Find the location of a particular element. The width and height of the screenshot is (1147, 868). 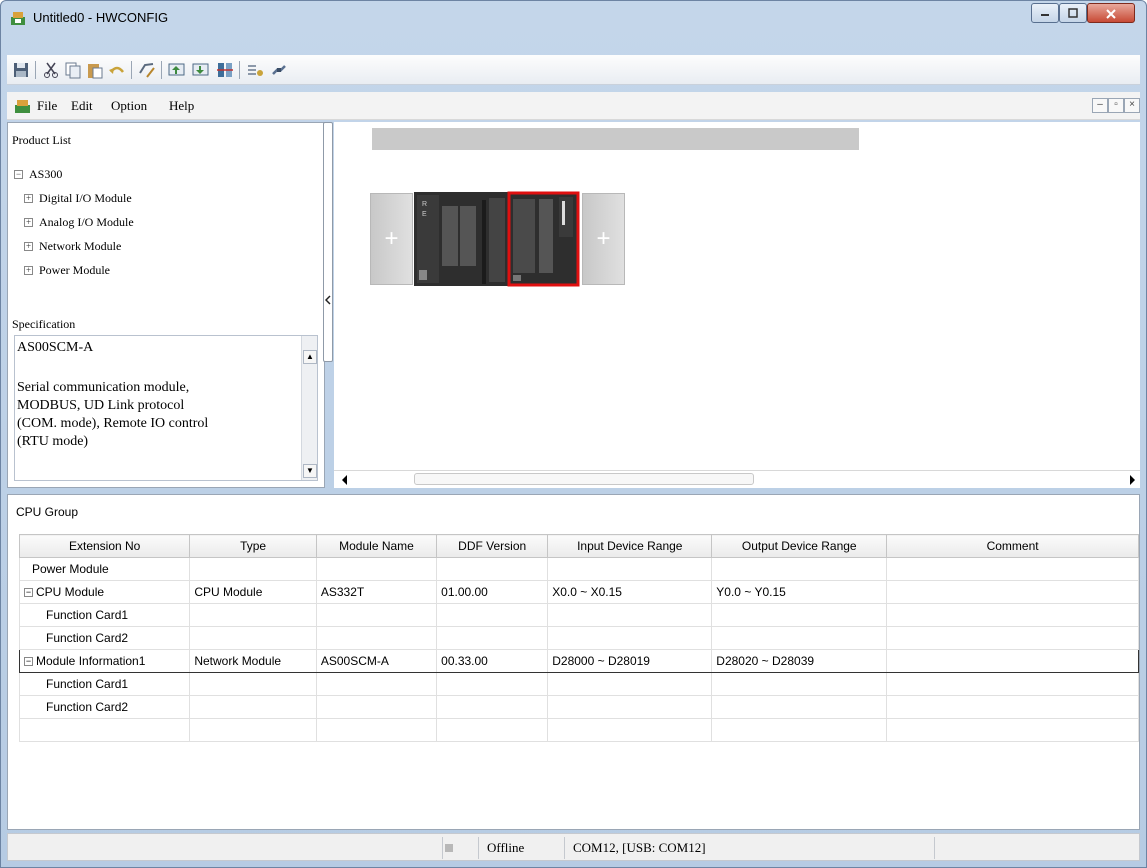

menu-edit: Edit is located at coordinates (82, 106).